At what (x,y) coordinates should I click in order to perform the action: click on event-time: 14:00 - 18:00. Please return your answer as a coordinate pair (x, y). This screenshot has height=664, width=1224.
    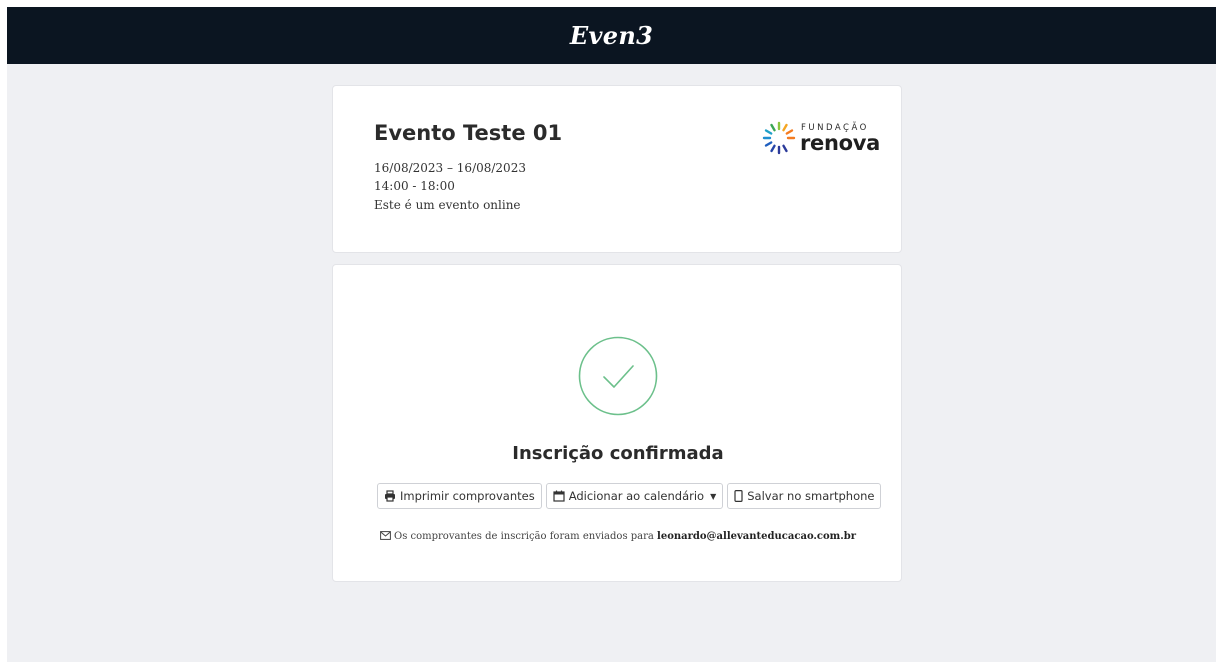
    Looking at the image, I should click on (414, 186).